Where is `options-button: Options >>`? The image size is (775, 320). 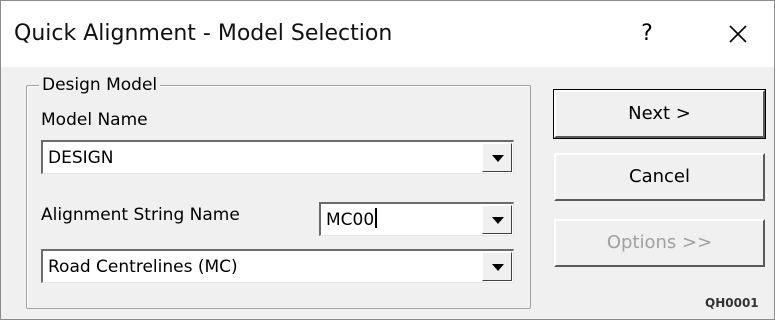
options-button: Options >> is located at coordinates (659, 243).